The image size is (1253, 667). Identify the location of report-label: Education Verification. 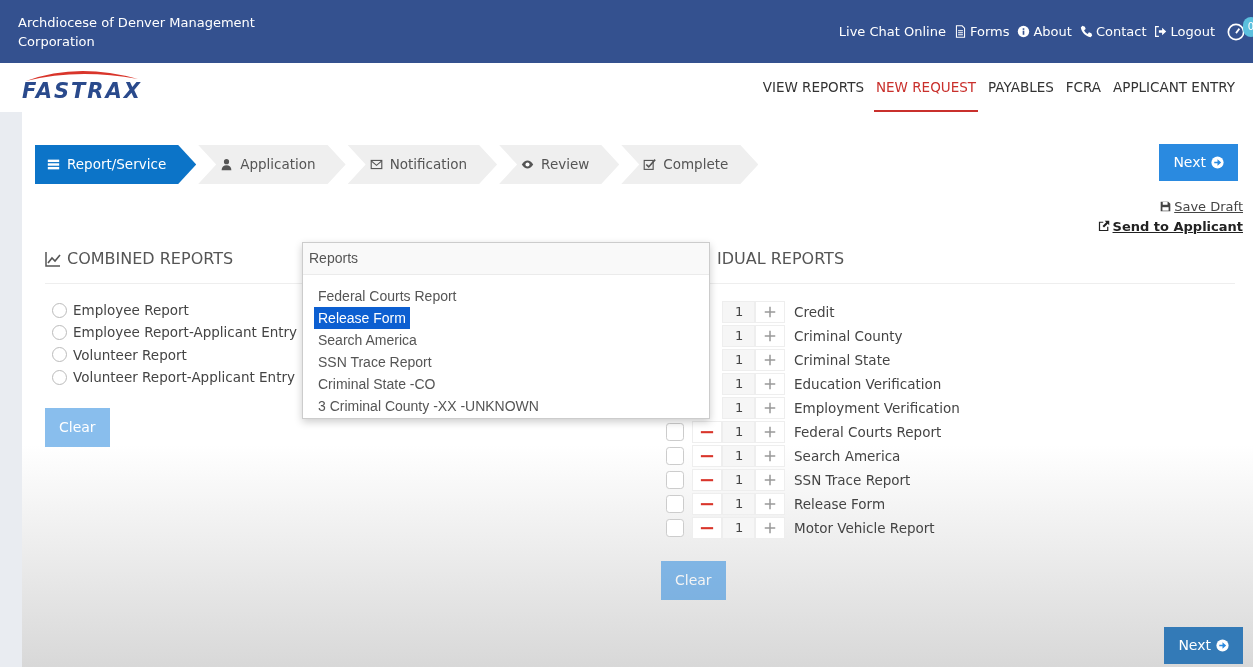
(868, 384).